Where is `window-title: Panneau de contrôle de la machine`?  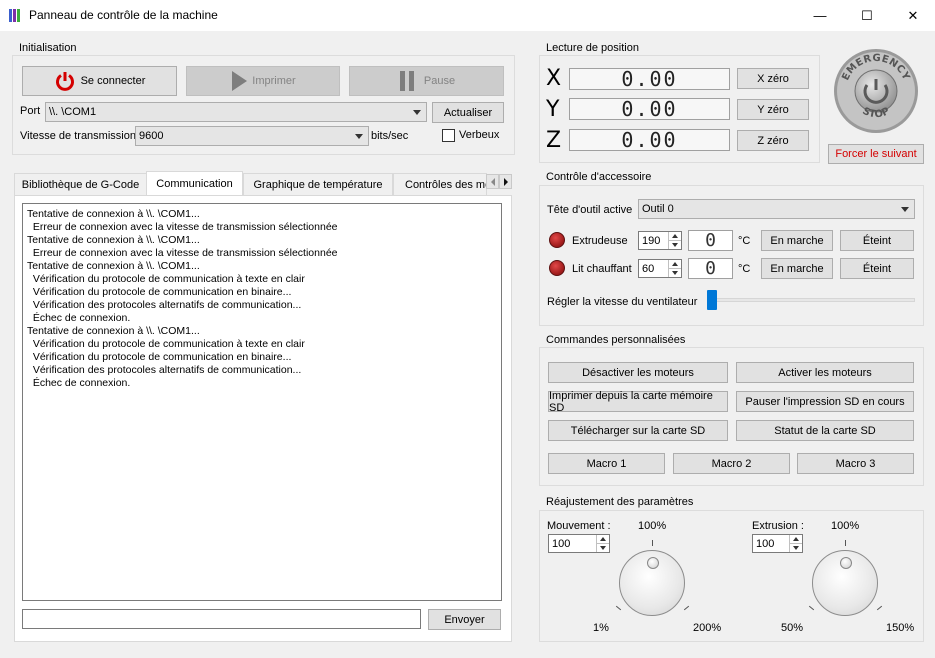 window-title: Panneau de contrôle de la machine is located at coordinates (123, 15).